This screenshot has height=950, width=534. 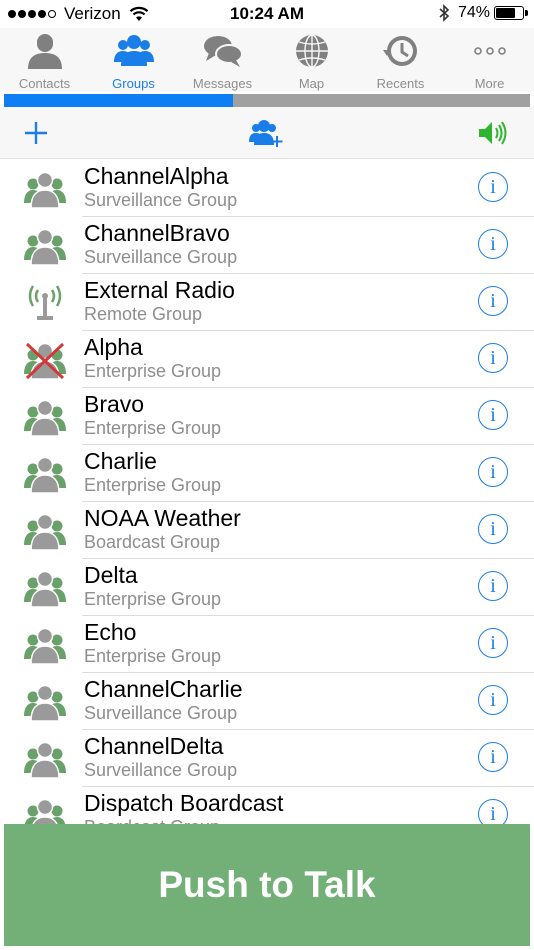 I want to click on group-row: Dispatch Boardcast Boardcast Group i, so click(x=267, y=805).